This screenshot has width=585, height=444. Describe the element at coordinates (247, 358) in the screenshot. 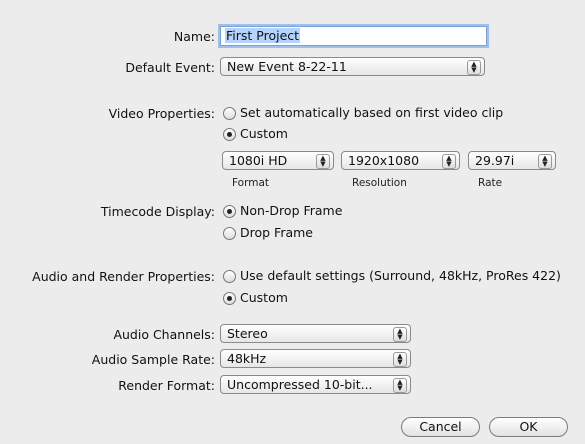

I see `audio-sample-rate-value: 48kHz` at that location.